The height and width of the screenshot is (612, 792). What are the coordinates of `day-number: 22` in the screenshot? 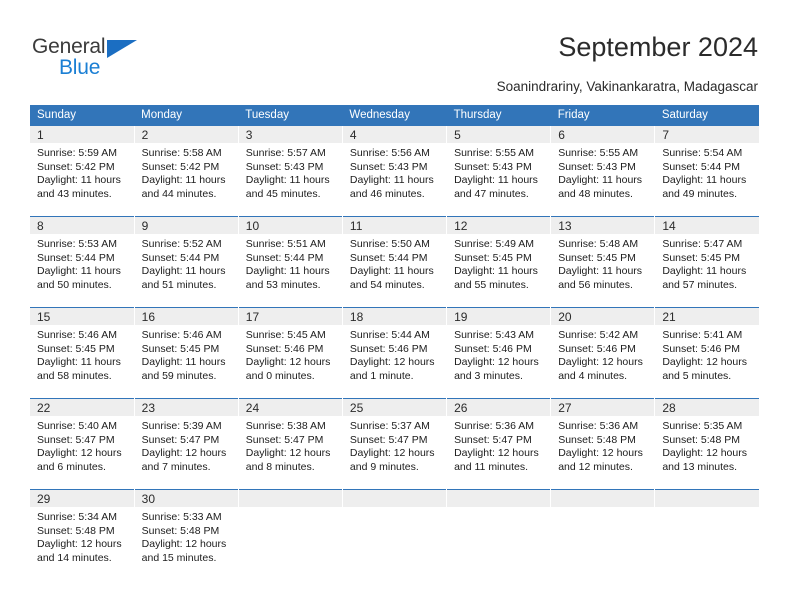 It's located at (82, 407).